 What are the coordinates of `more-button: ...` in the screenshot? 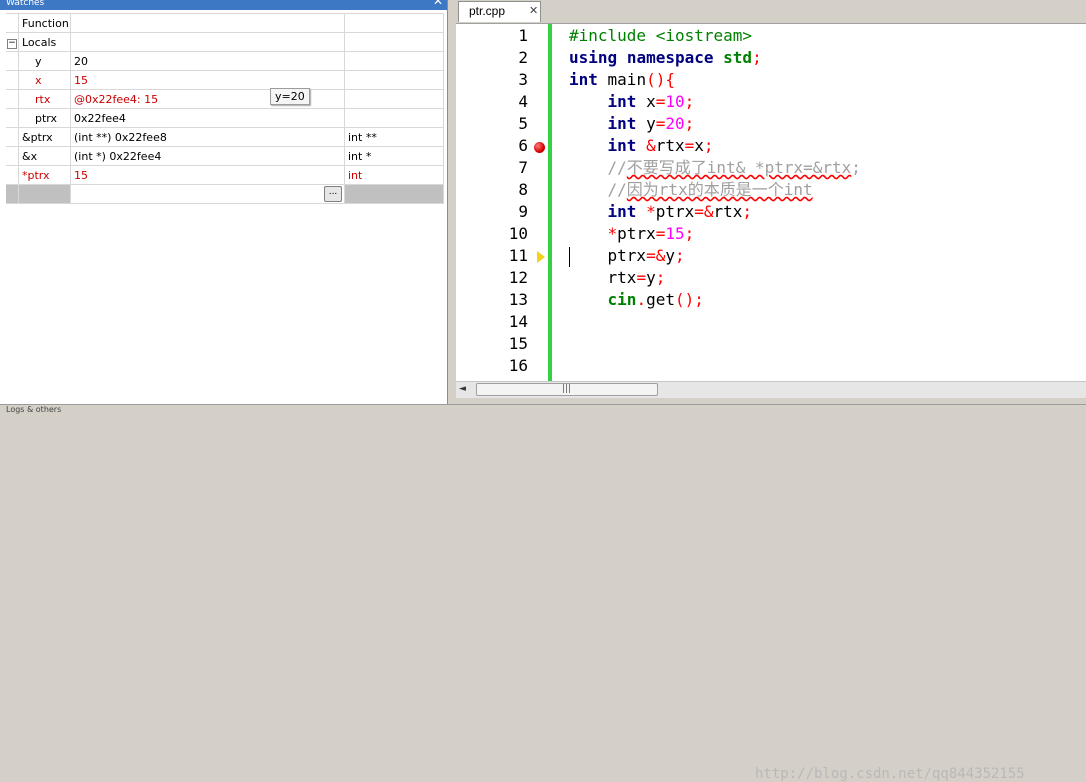 It's located at (333, 194).